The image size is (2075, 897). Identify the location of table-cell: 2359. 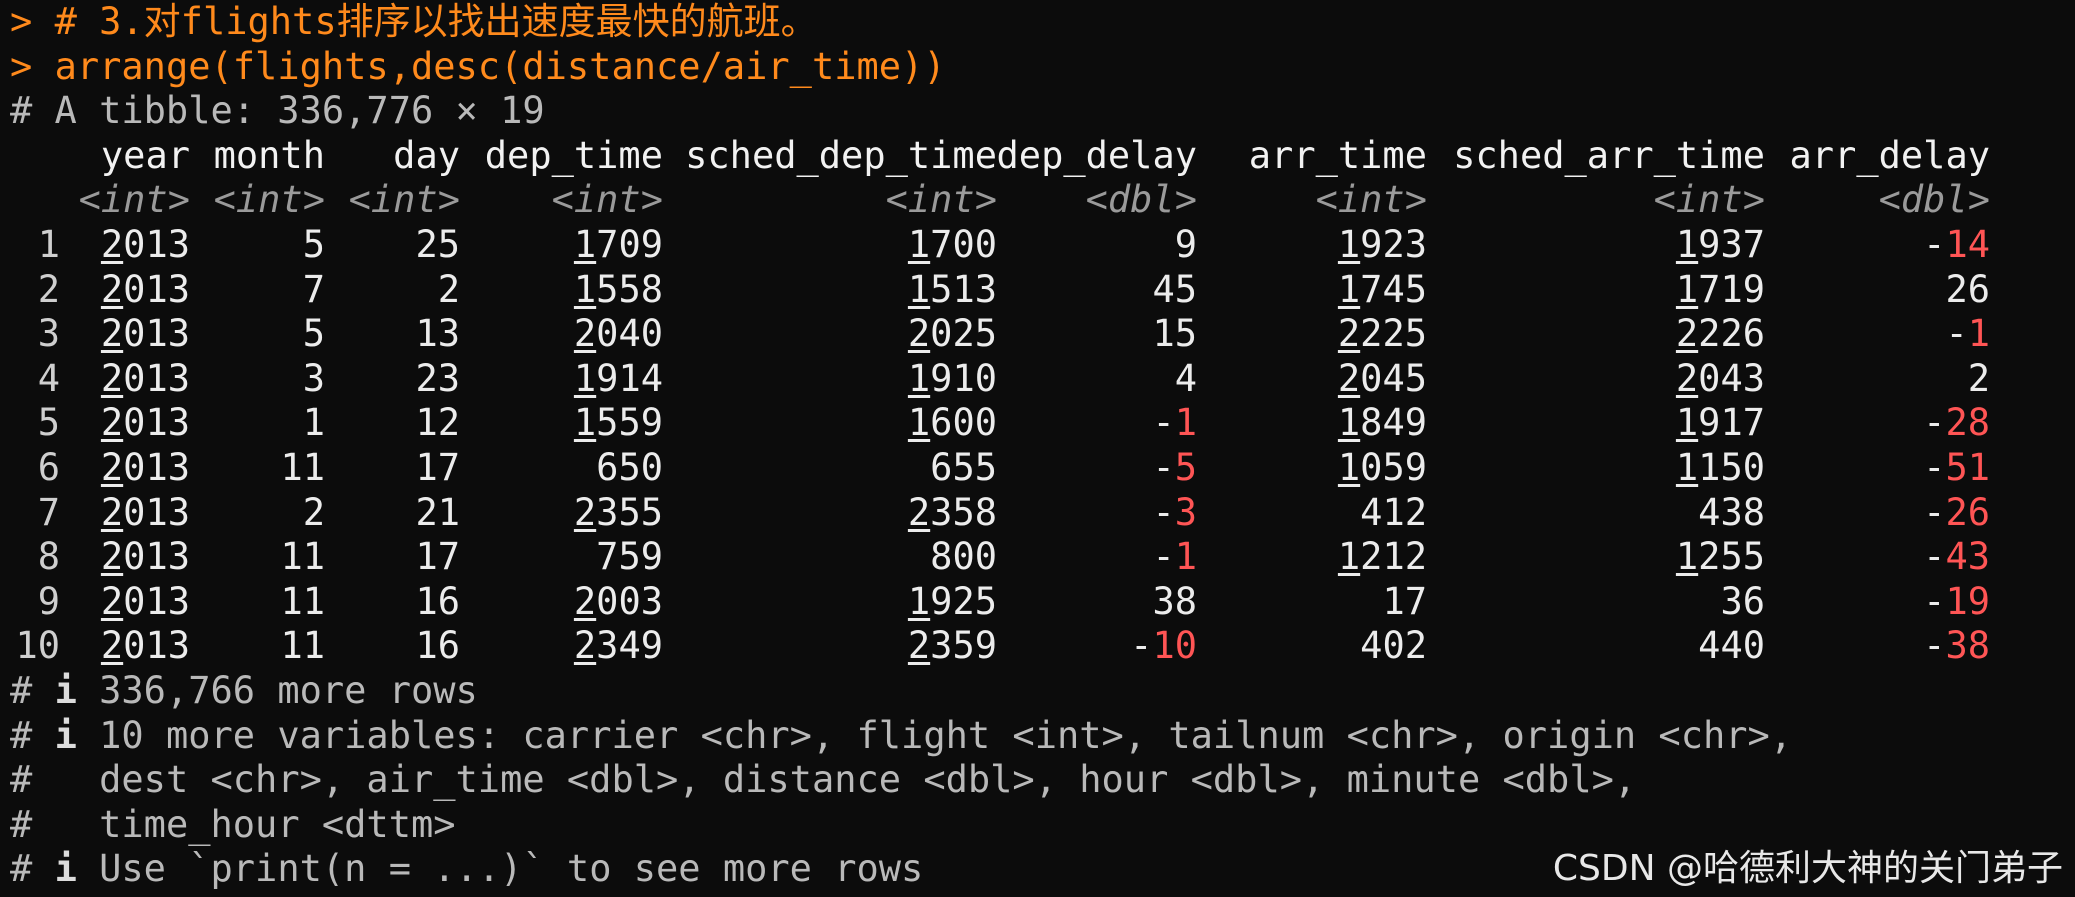
(952, 646).